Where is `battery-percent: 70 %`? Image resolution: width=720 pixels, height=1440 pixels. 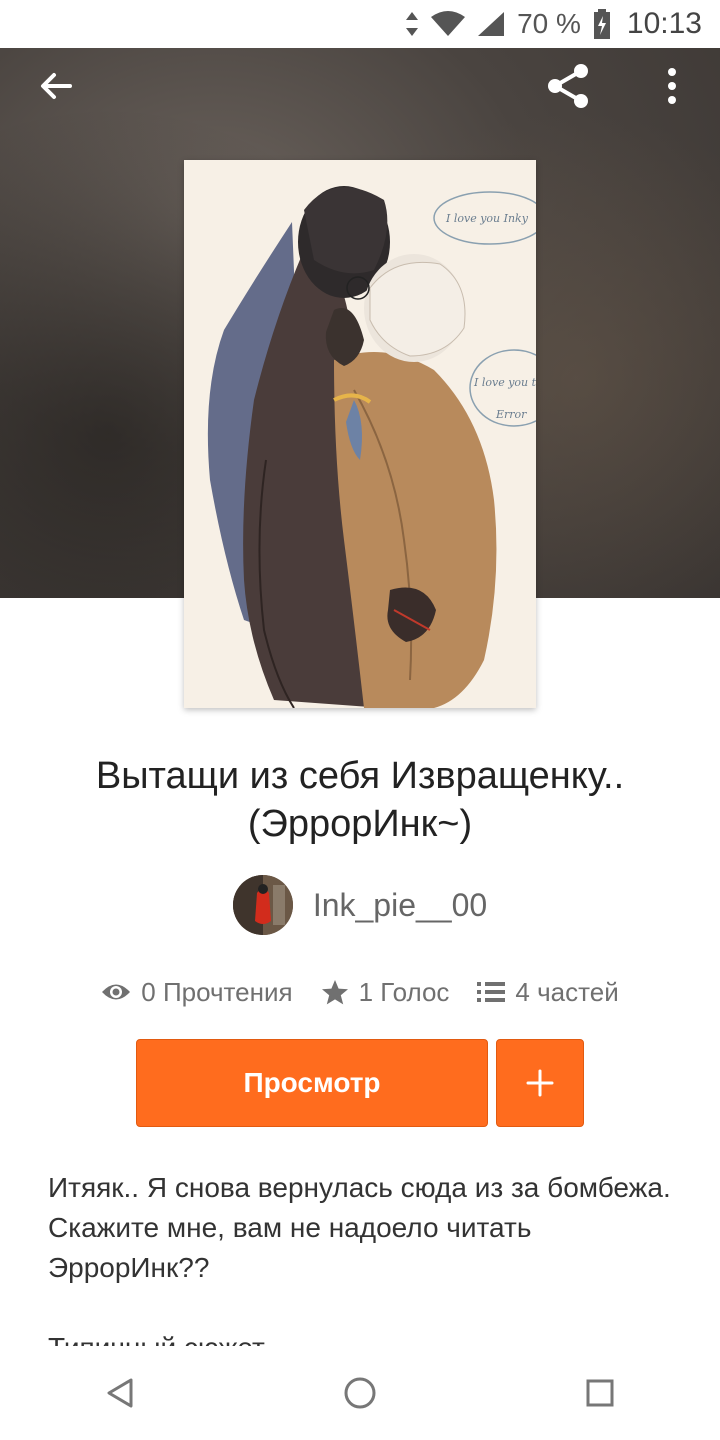 battery-percent: 70 % is located at coordinates (549, 23).